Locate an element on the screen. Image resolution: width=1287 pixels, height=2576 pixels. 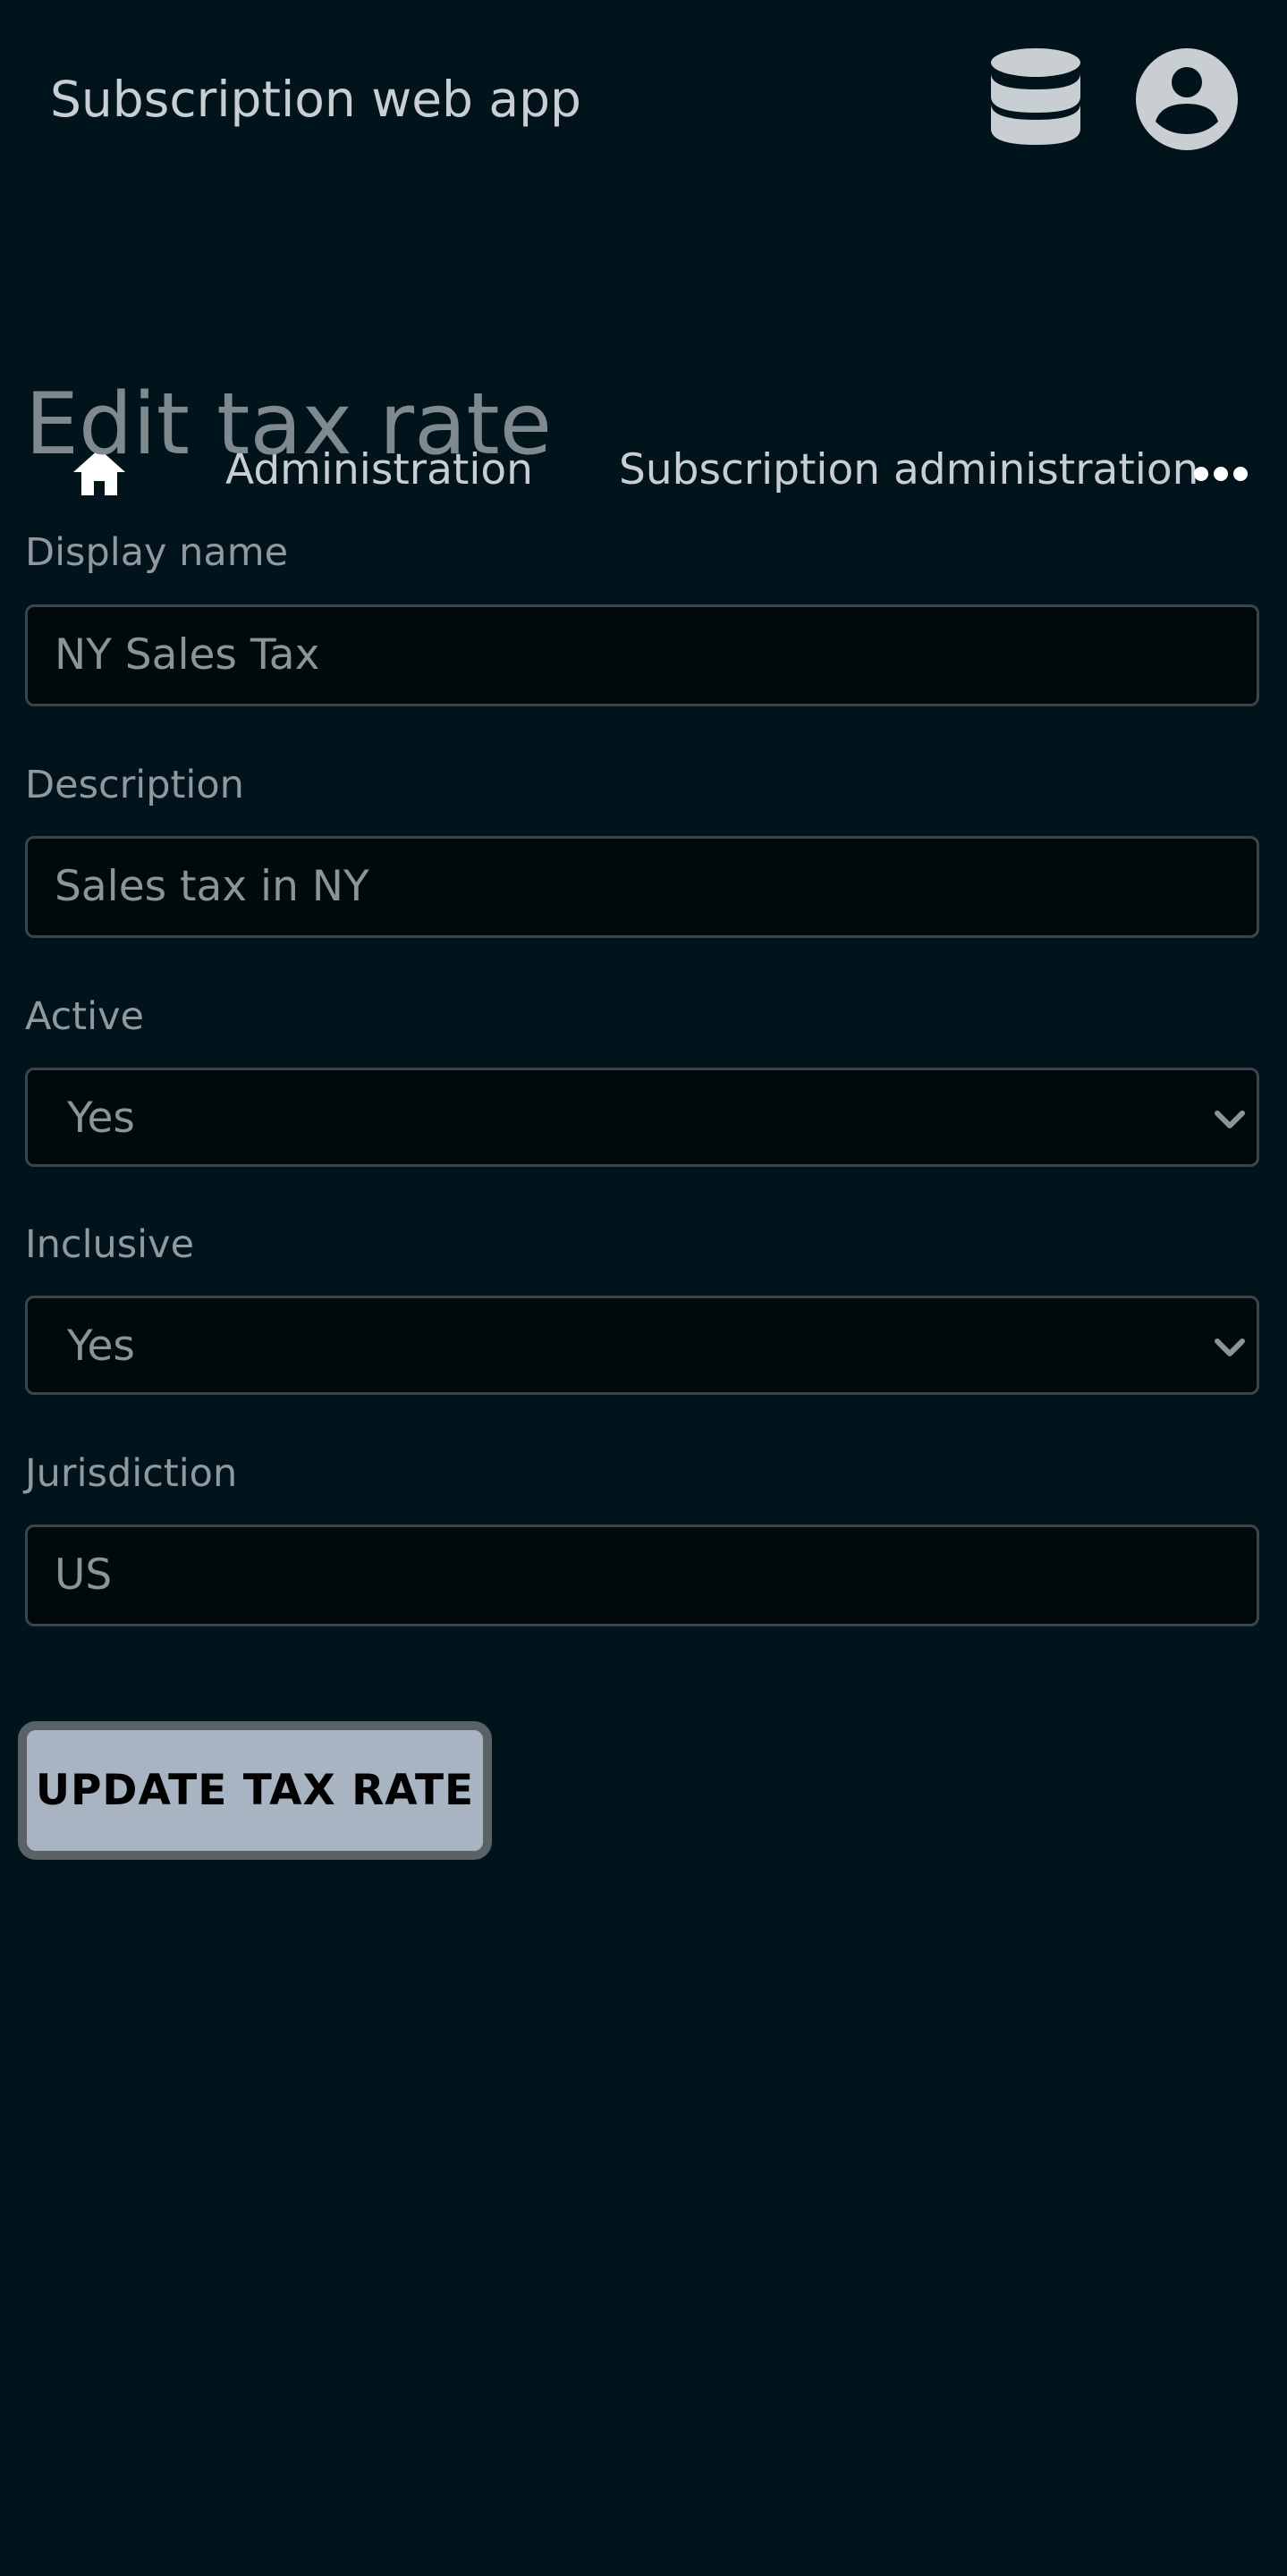
description-label: Description is located at coordinates (134, 785).